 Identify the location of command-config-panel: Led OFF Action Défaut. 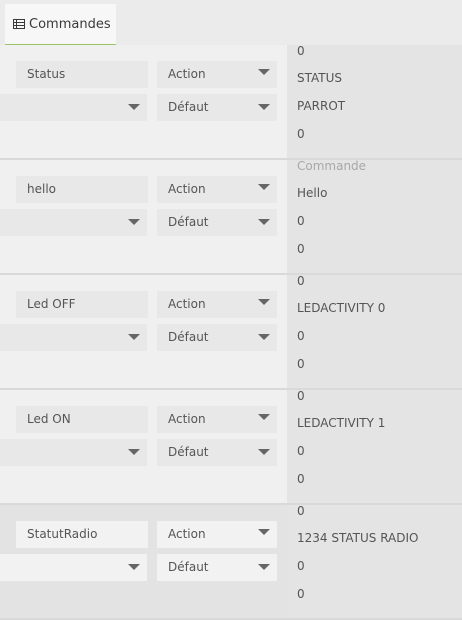
(143, 331).